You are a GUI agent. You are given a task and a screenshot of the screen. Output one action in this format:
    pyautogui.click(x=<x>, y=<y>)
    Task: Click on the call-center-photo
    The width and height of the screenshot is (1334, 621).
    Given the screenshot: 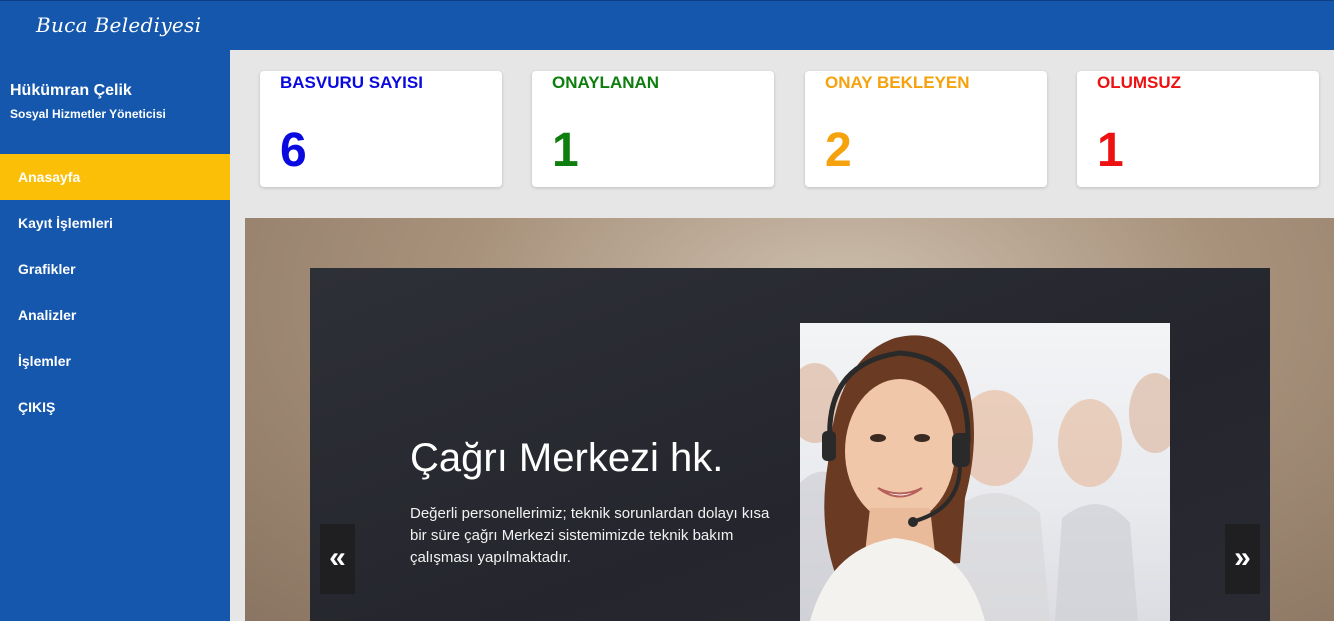 What is the action you would take?
    pyautogui.click(x=985, y=472)
    